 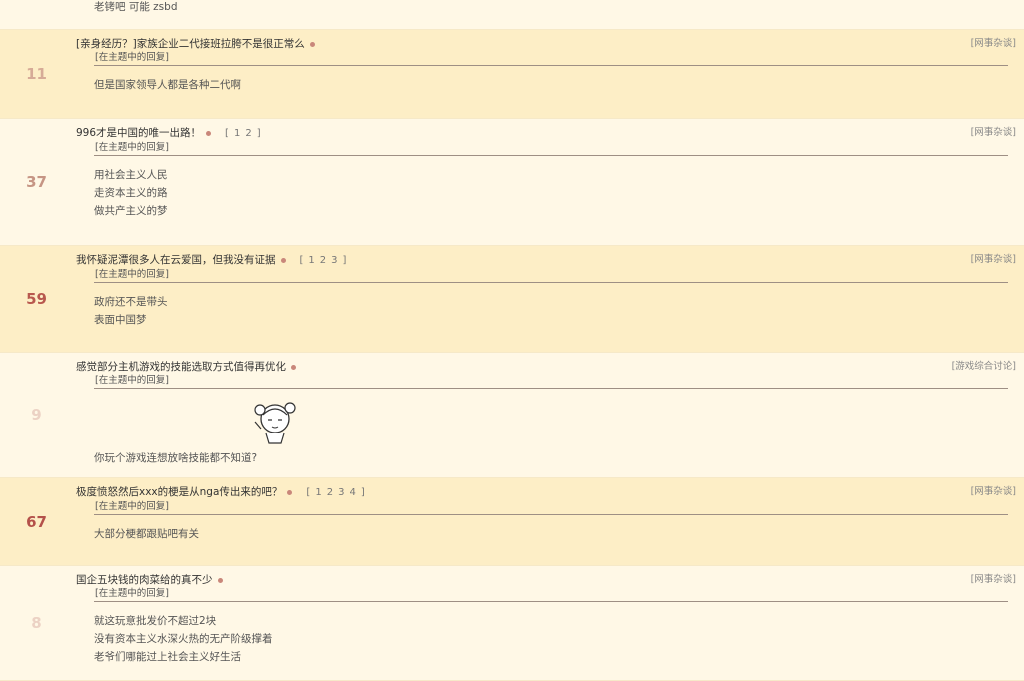 I want to click on reply-box: [在主题中的回复] 政府还不是带头 表面中国梦, so click(x=551, y=298).